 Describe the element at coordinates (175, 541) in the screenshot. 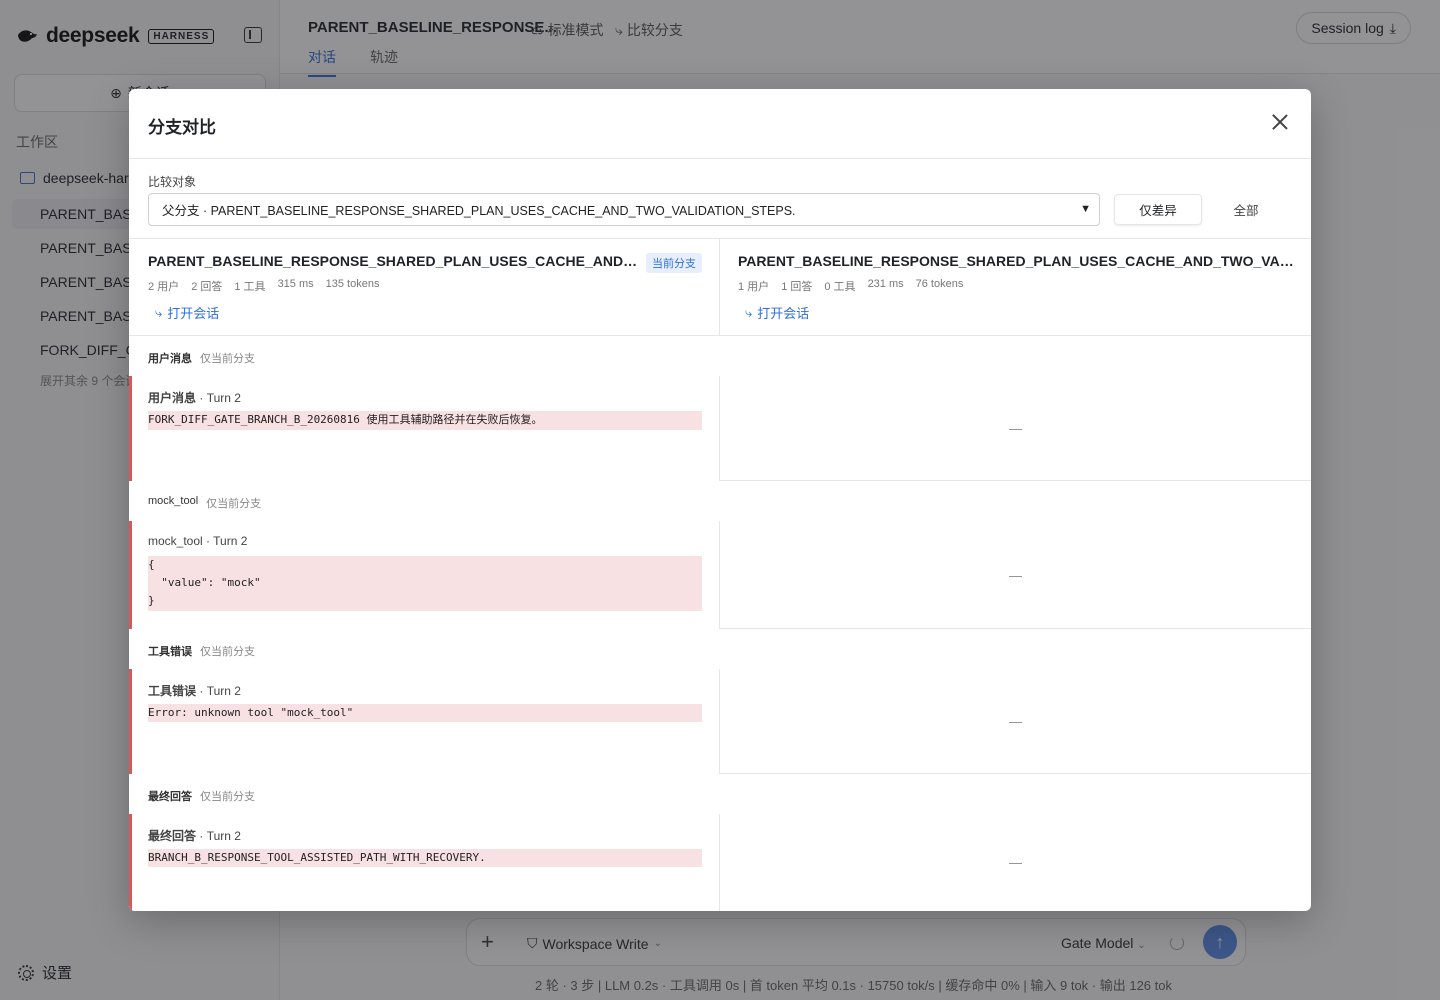

I see `turn-kind: mock_tool` at that location.